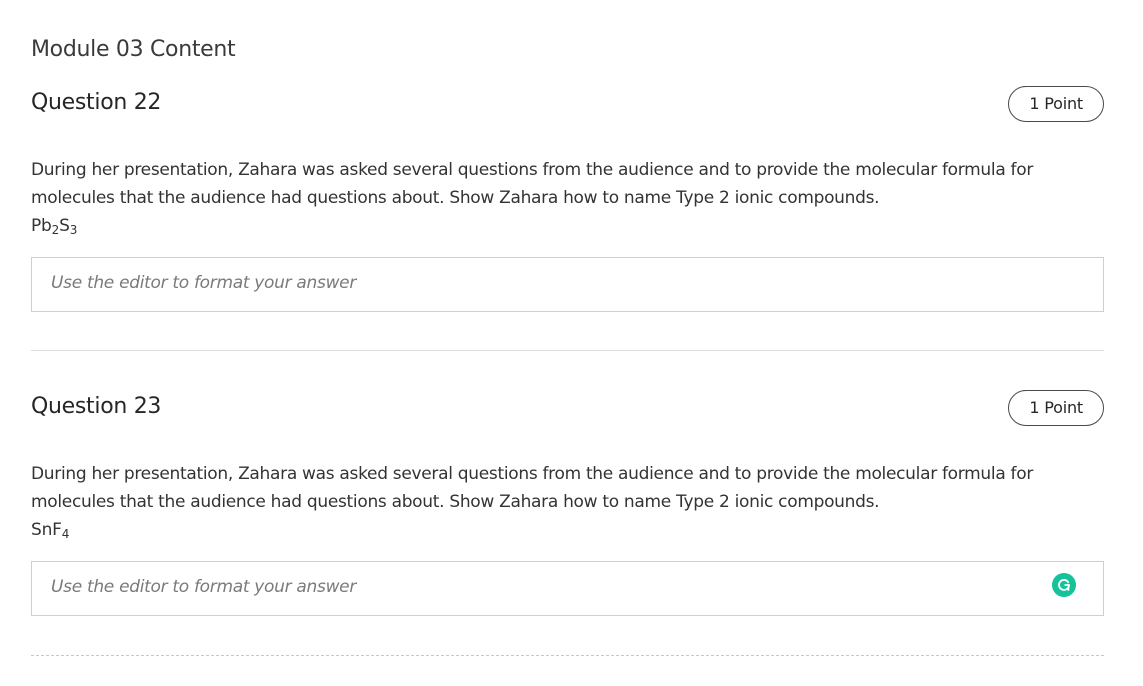 The image size is (1144, 686). I want to click on formula-element: SnF, so click(46, 530).